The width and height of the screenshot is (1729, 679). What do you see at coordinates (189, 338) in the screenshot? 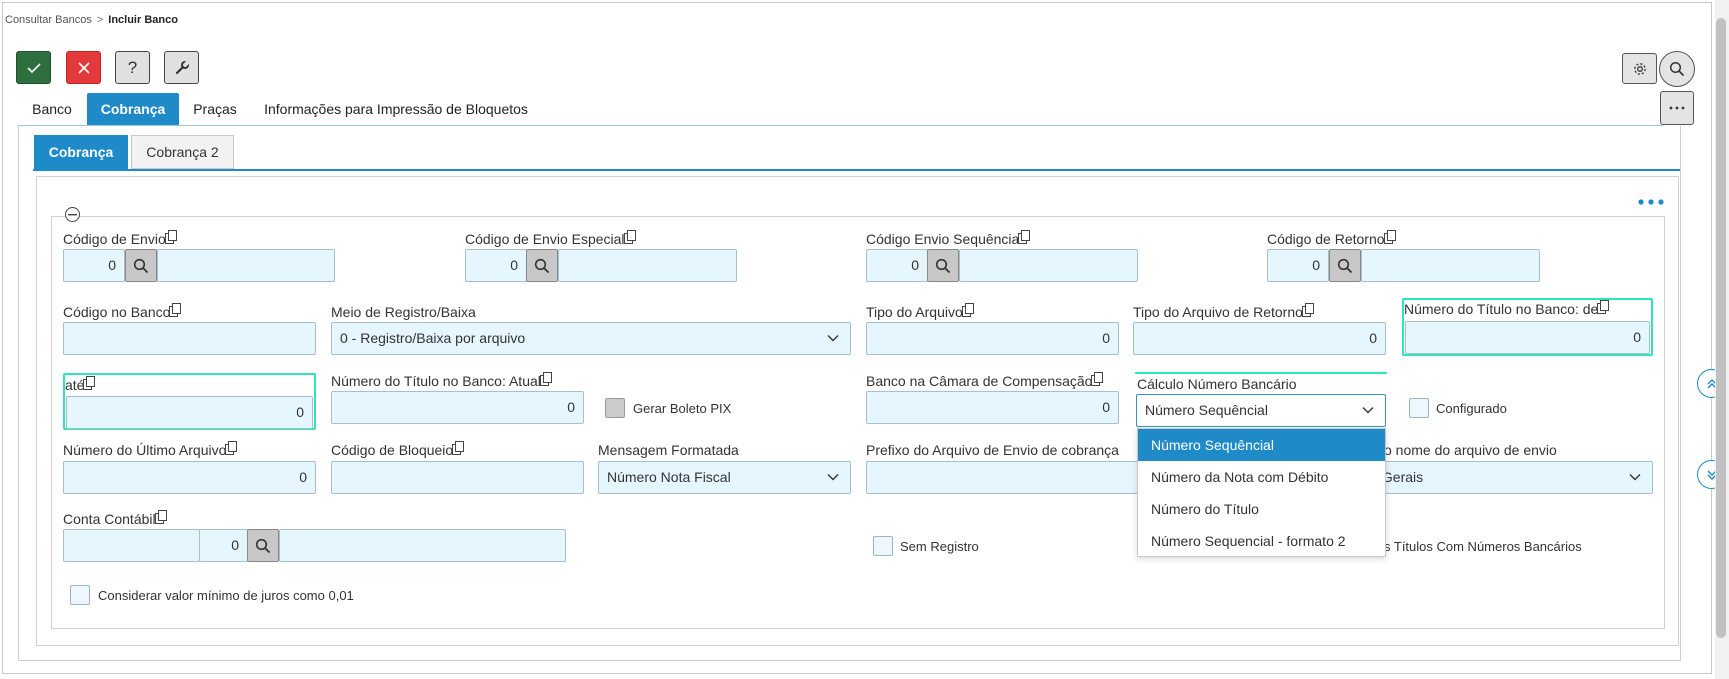
I see `codigo-banco-input` at bounding box center [189, 338].